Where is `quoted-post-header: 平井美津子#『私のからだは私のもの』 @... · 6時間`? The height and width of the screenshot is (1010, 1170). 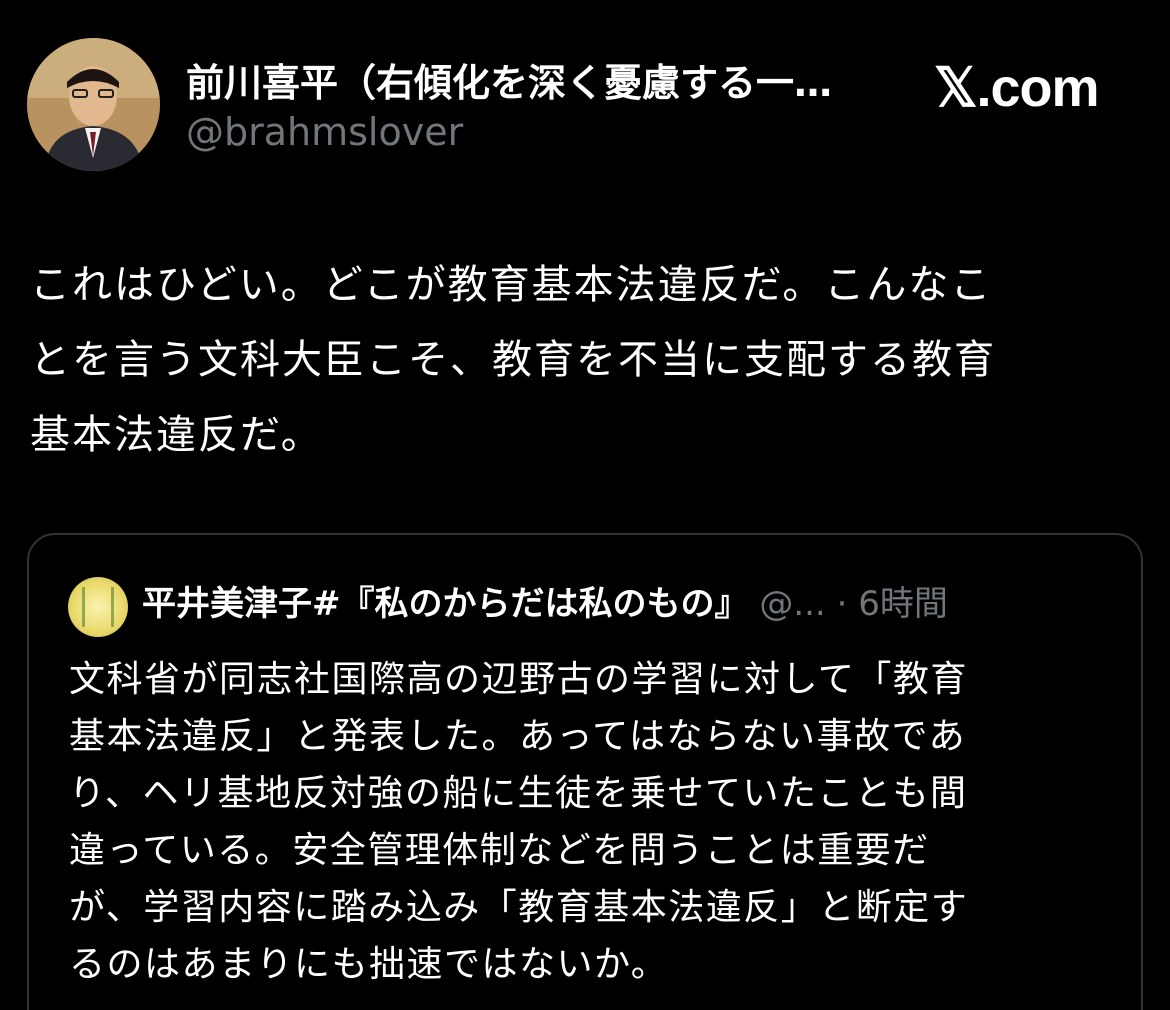 quoted-post-header: 平井美津子#『私のからだは私のもの』 @... · 6時間 is located at coordinates (622, 604).